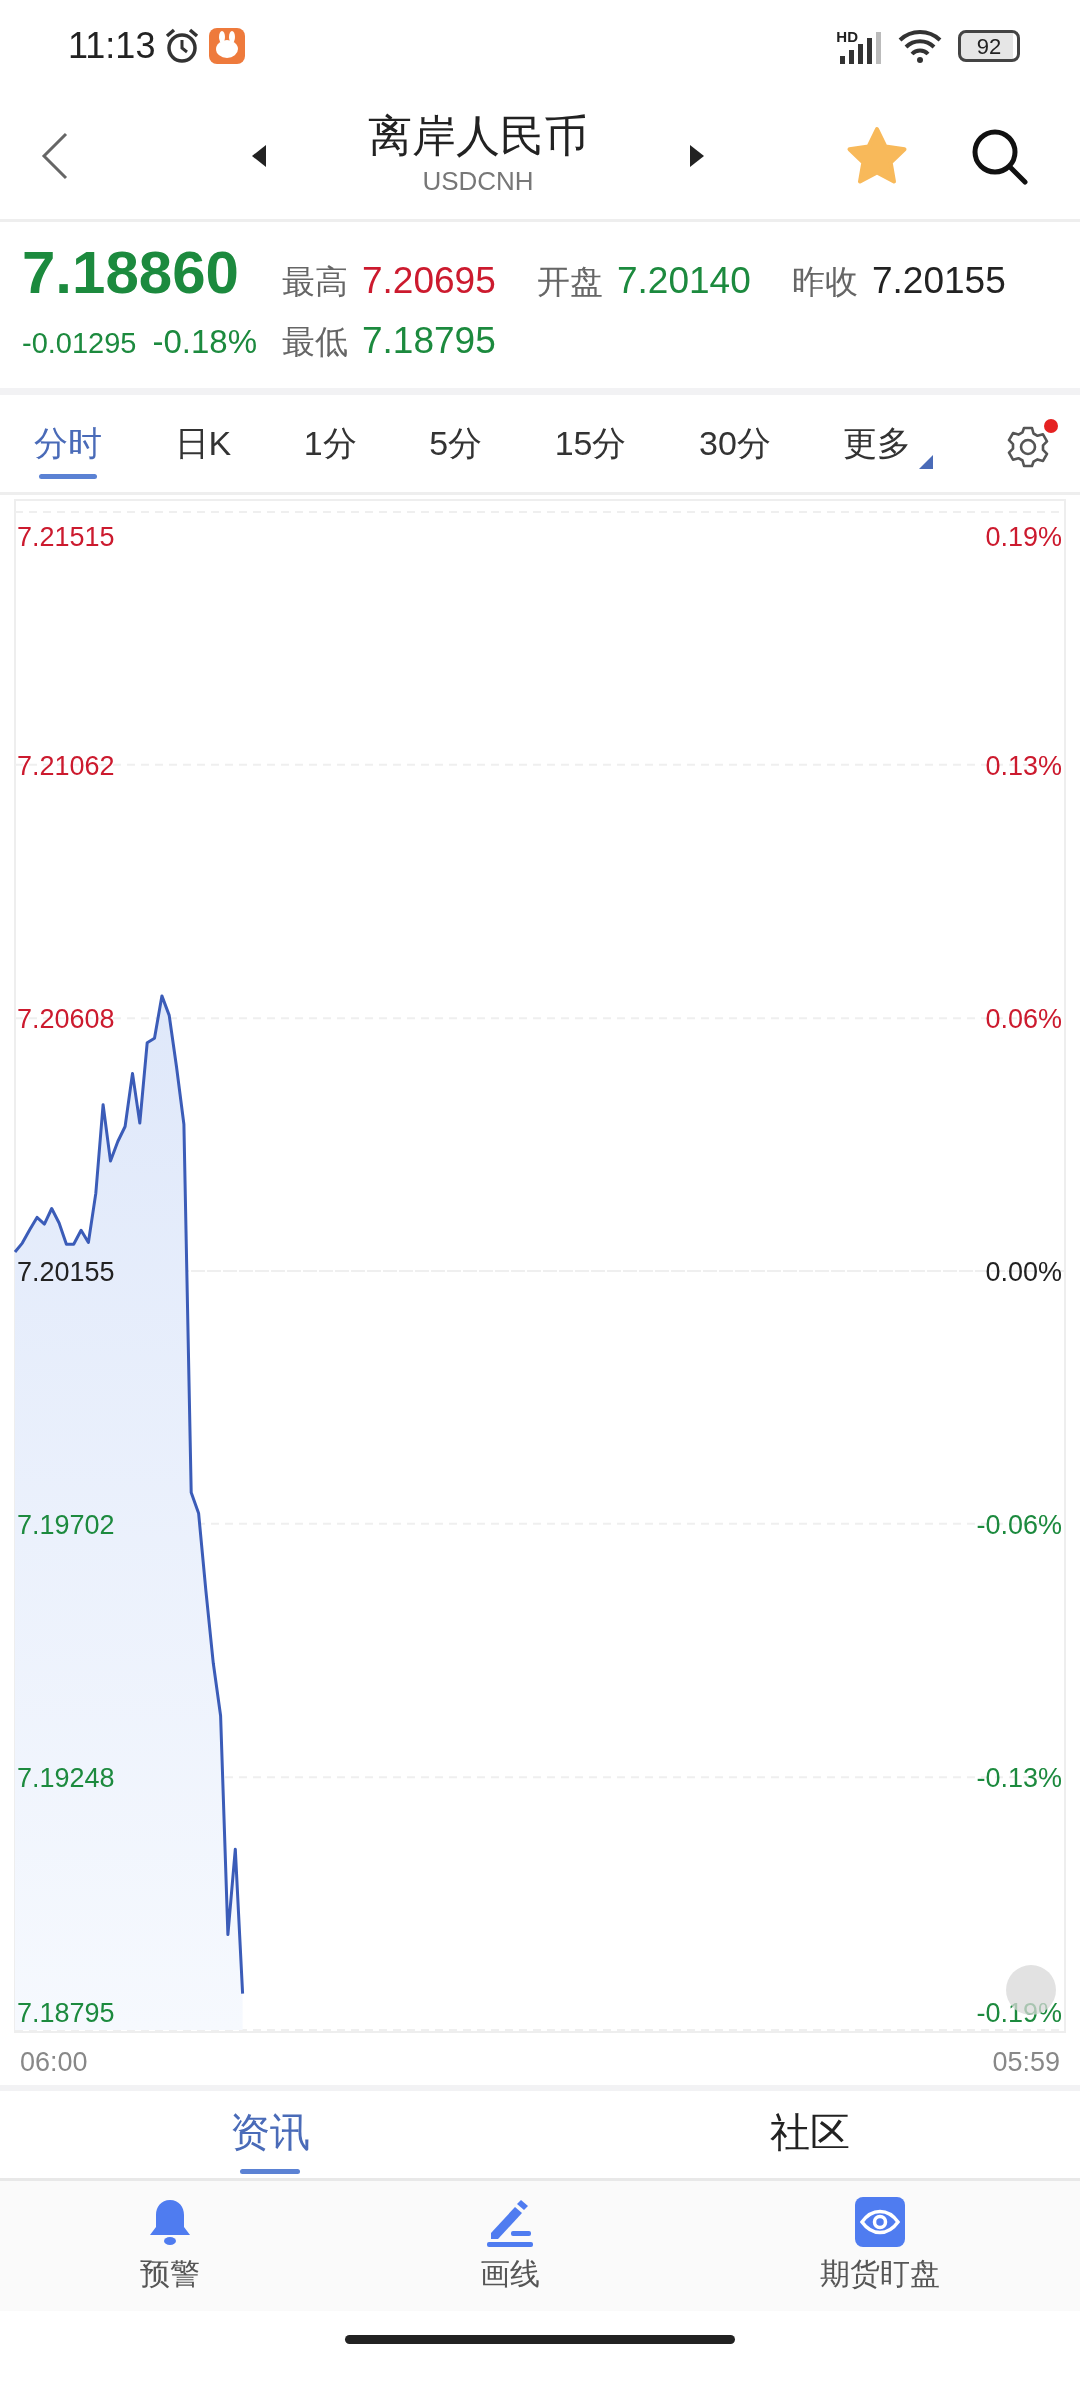 The height and width of the screenshot is (2400, 1080). What do you see at coordinates (315, 282) in the screenshot?
I see `stat-label: 最高` at bounding box center [315, 282].